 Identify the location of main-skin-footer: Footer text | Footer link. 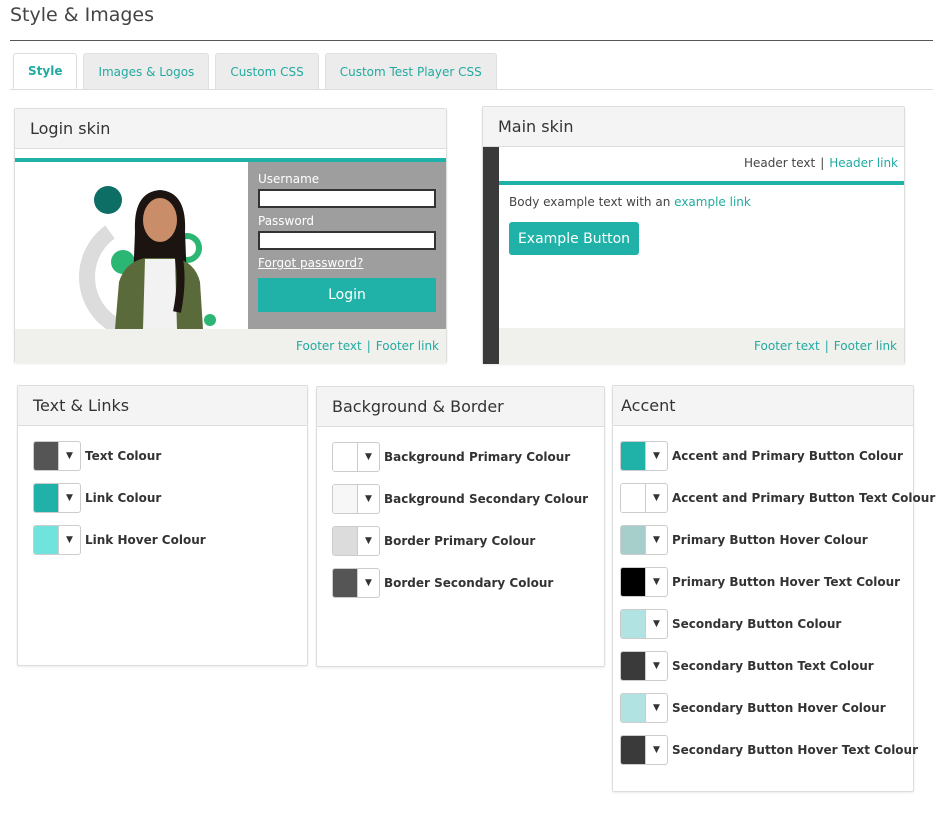
(701, 346).